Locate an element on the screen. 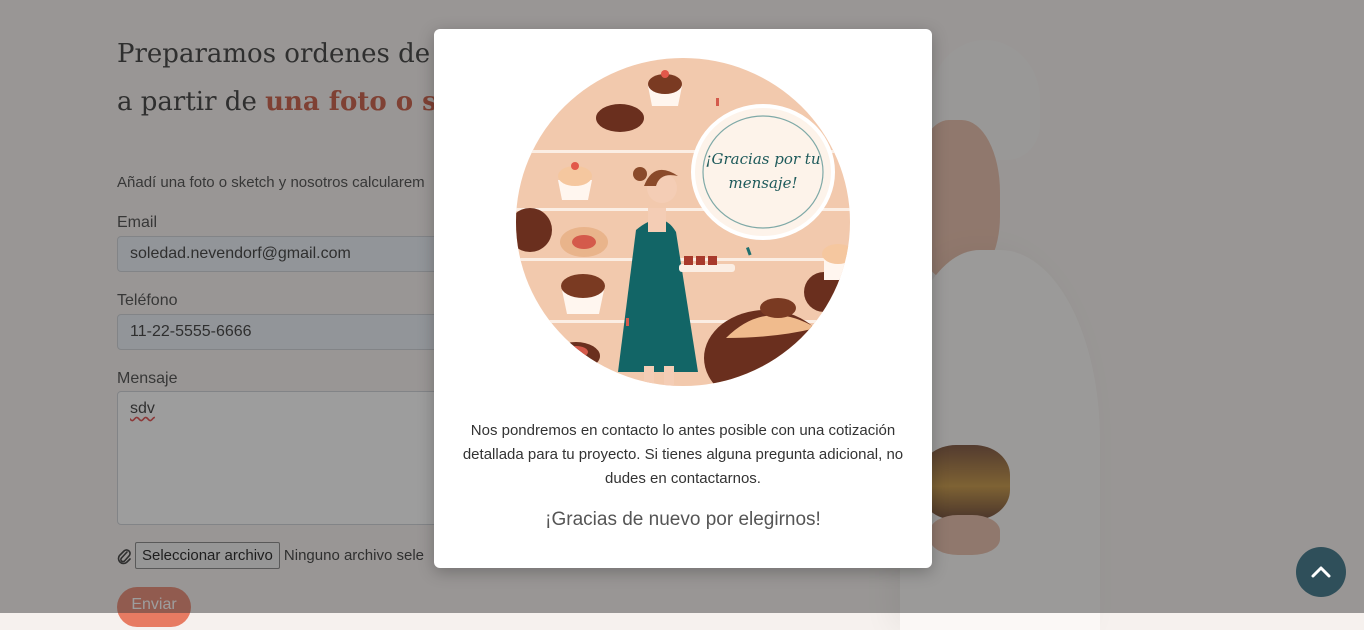 The width and height of the screenshot is (1364, 630). scroll-top-button is located at coordinates (1321, 572).